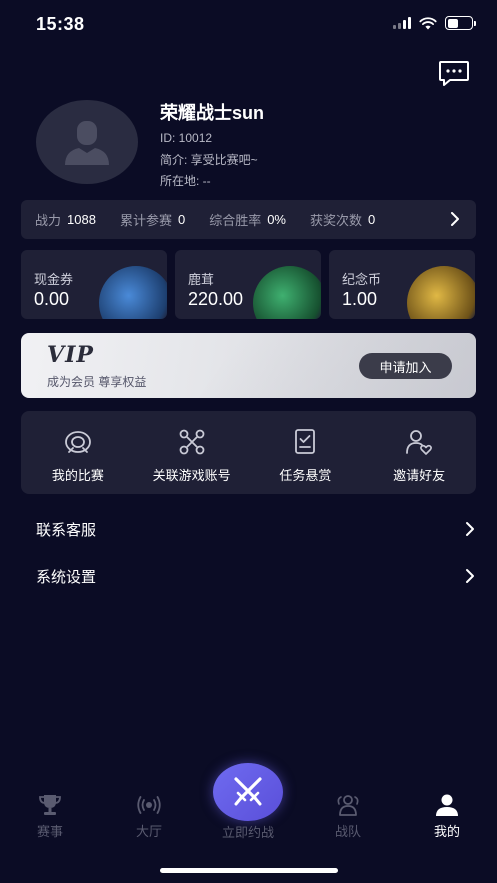 The width and height of the screenshot is (497, 883). I want to click on tab-mine: 我的, so click(447, 816).